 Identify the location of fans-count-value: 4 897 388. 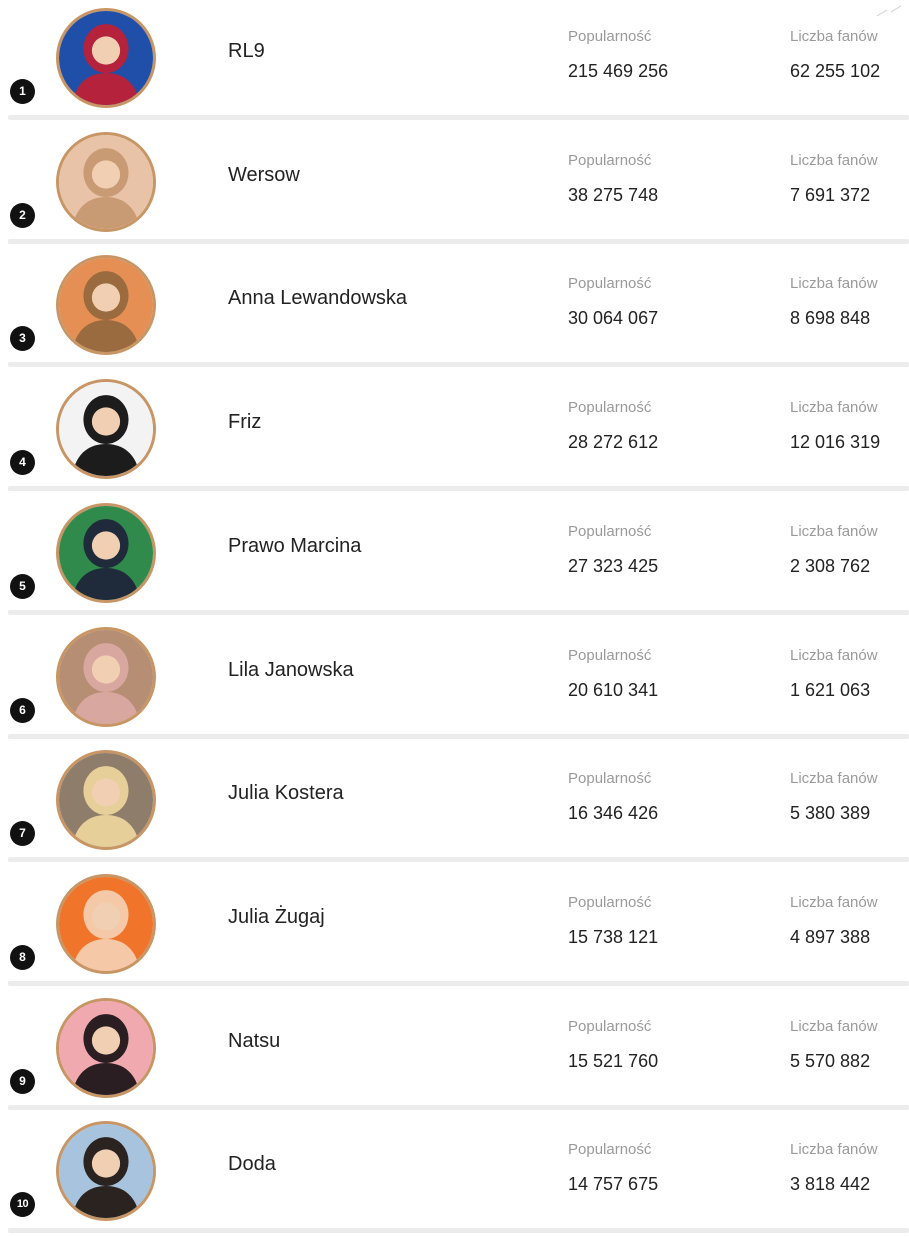
(830, 936).